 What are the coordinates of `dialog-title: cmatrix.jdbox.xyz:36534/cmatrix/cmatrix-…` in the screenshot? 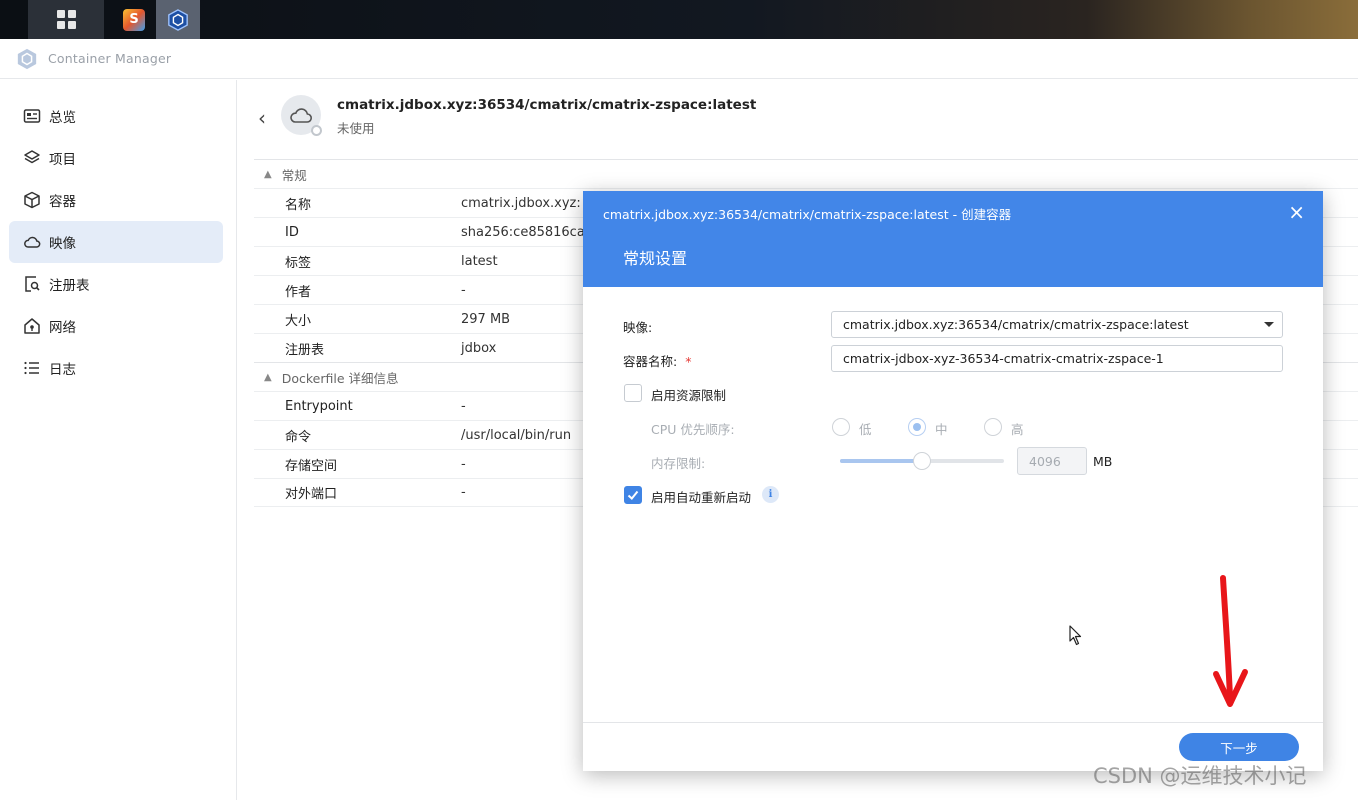 It's located at (807, 214).